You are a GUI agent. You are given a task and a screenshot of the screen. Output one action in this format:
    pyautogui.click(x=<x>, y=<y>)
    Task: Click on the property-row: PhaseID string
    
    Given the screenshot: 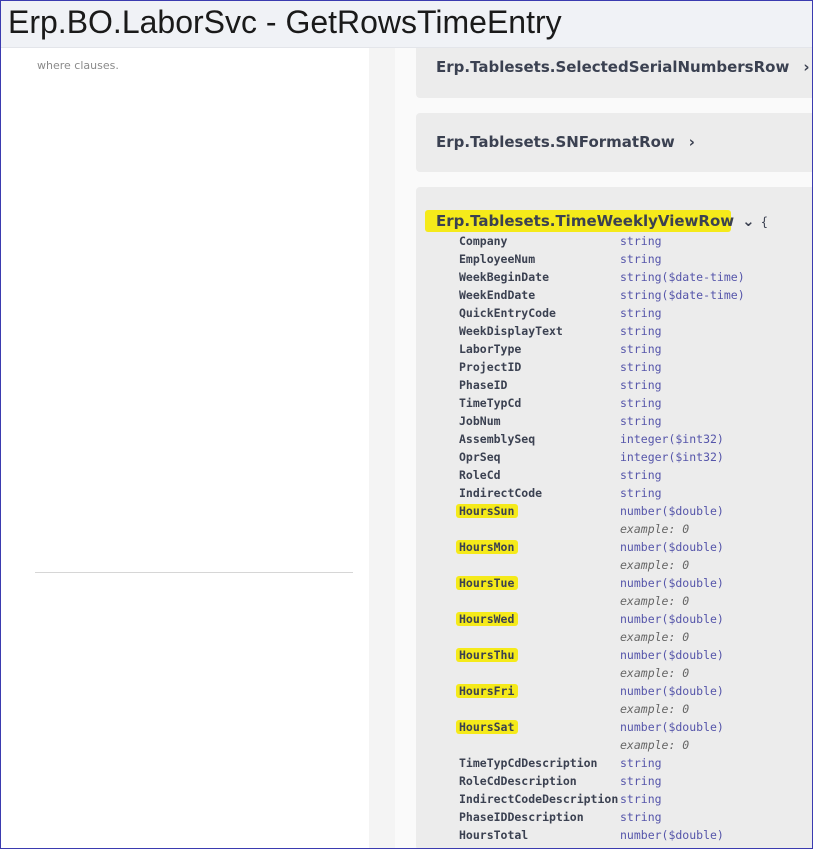 What is the action you would take?
    pyautogui.click(x=609, y=385)
    